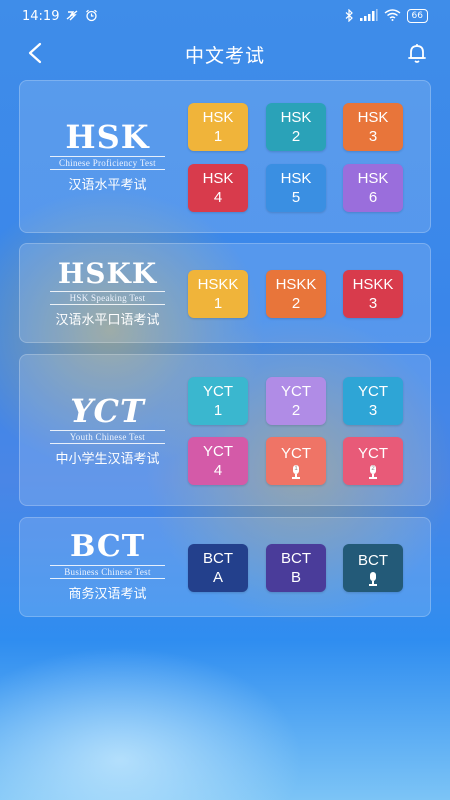  Describe the element at coordinates (107, 572) in the screenshot. I see `bct-logo-subtitle: Business Chinese Test` at that location.